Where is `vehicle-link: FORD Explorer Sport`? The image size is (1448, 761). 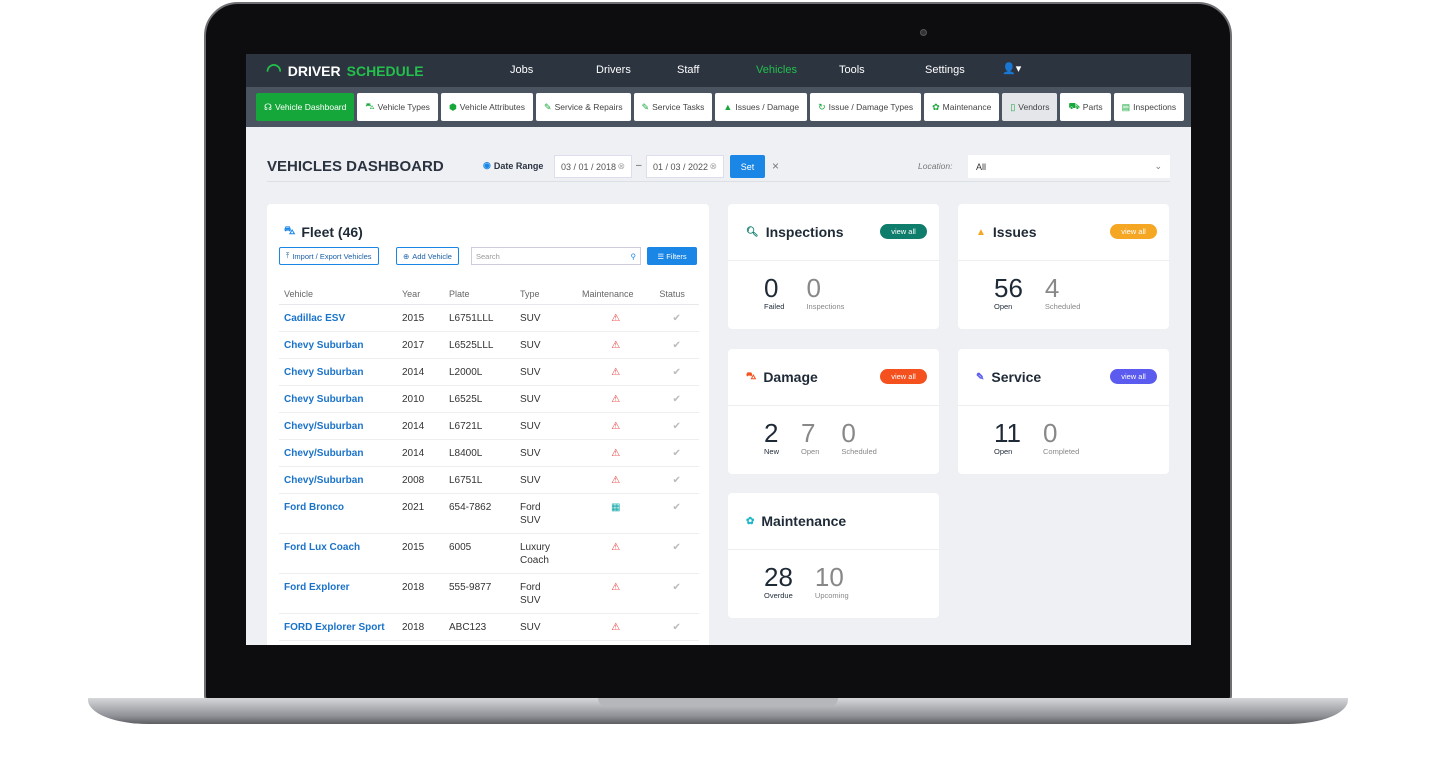 vehicle-link: FORD Explorer Sport is located at coordinates (338, 627).